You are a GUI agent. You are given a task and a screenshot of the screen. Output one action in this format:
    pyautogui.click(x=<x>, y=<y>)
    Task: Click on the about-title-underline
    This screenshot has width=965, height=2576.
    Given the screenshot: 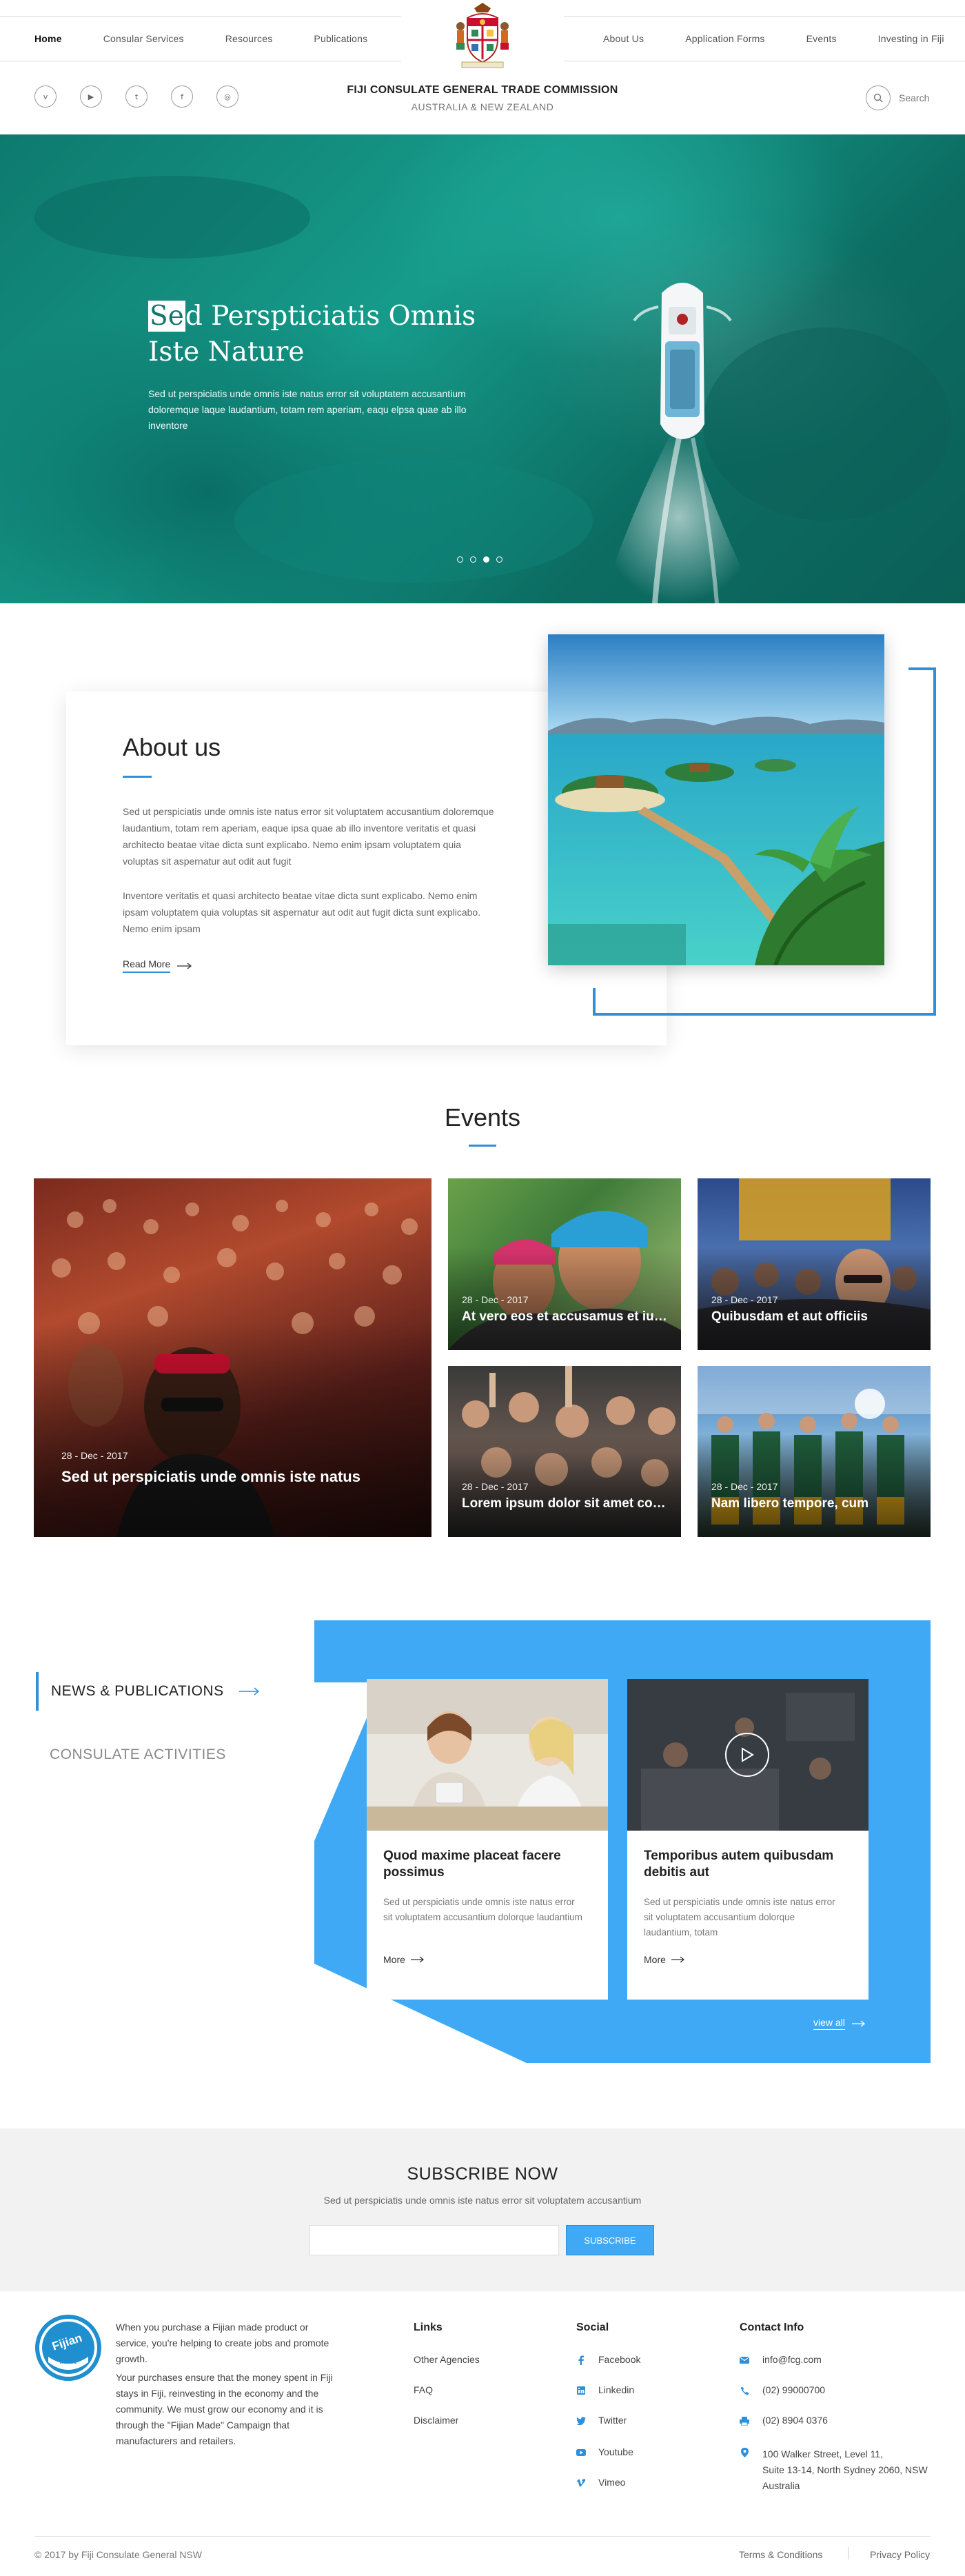 What is the action you would take?
    pyautogui.click(x=137, y=777)
    